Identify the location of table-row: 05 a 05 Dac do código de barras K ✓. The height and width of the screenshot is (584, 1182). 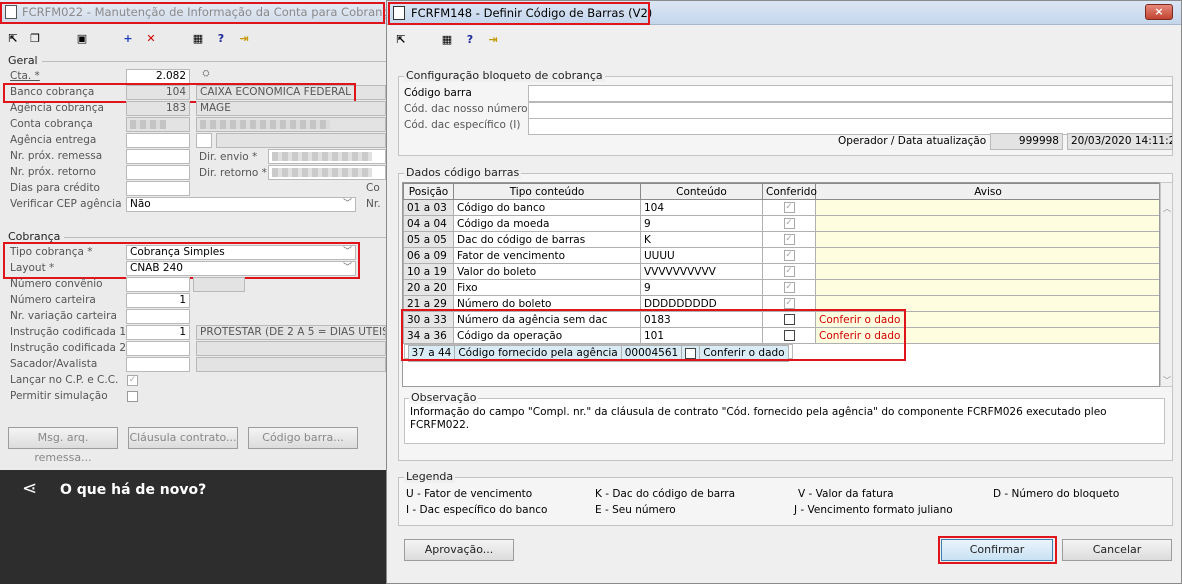
(781, 239).